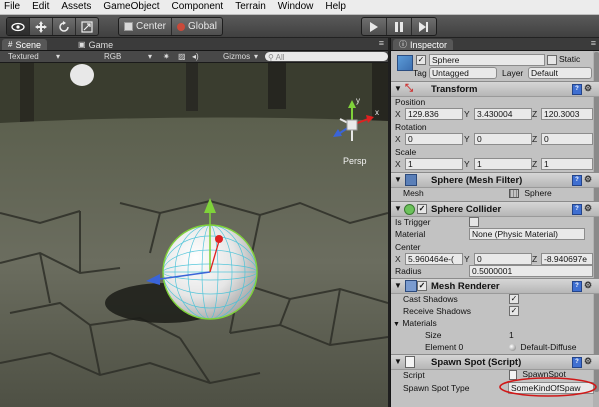 This screenshot has width=599, height=407. What do you see at coordinates (513, 73) in the screenshot?
I see `layer-label: Layer` at bounding box center [513, 73].